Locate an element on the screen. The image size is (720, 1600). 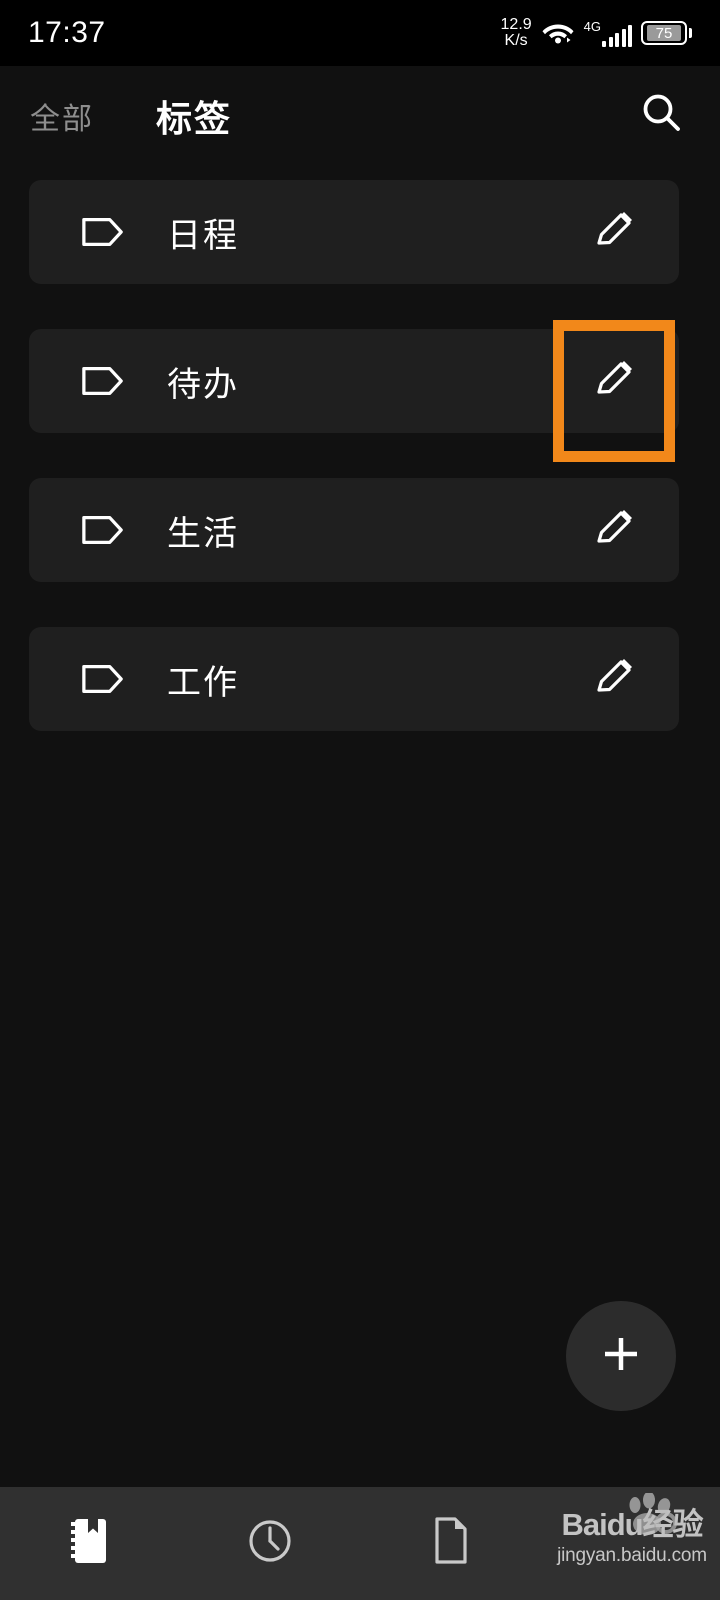
add-tag-fab is located at coordinates (621, 1356).